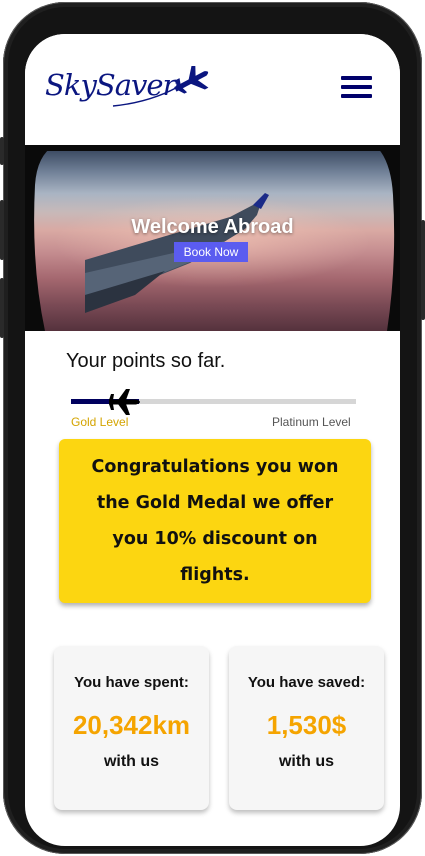 This screenshot has height=856, width=425. I want to click on spent-suffix: with us, so click(131, 761).